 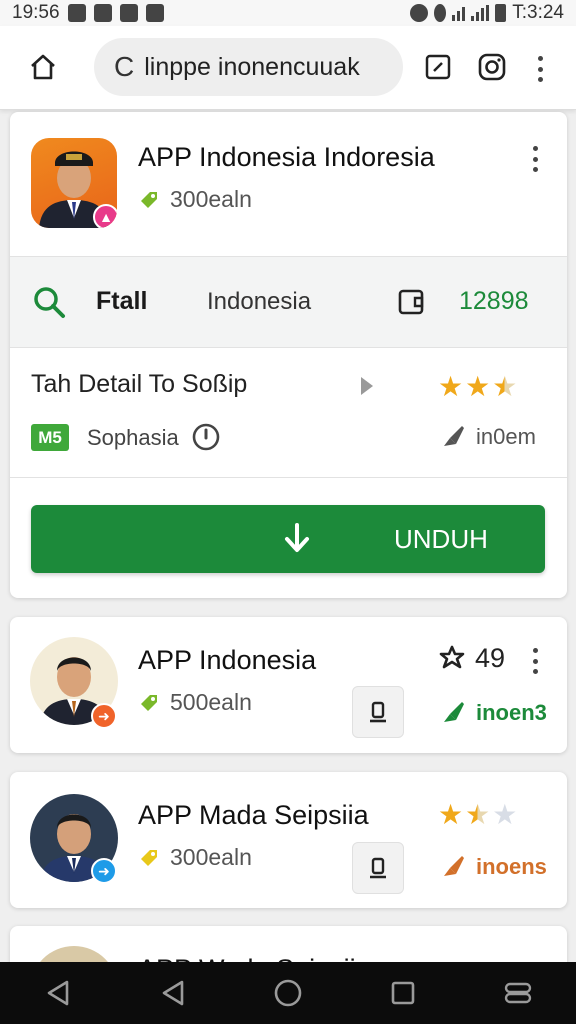 What do you see at coordinates (452, 657) in the screenshot?
I see `puzzle-icon` at bounding box center [452, 657].